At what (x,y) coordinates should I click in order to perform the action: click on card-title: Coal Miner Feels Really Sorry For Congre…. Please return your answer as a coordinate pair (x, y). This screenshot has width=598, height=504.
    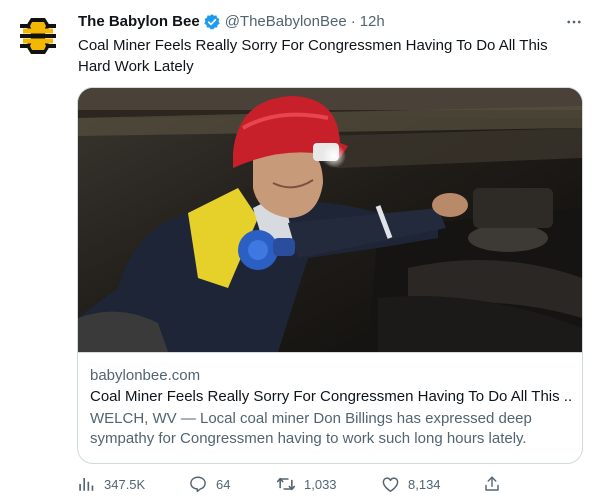
    Looking at the image, I should click on (331, 397).